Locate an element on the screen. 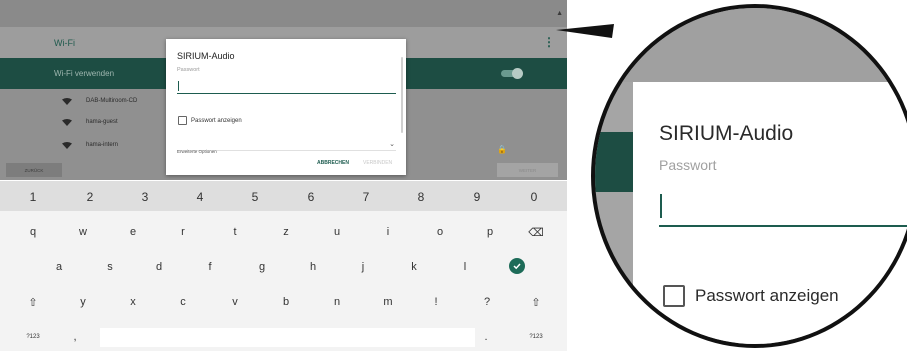 This screenshot has width=907, height=351. comma-key: , is located at coordinates (75, 337).